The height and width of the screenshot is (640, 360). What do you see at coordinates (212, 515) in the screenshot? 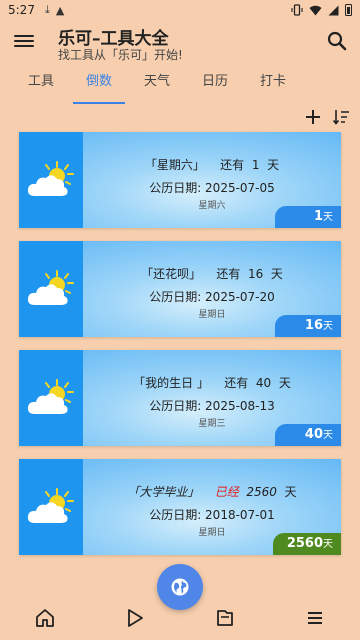
I see `event-date: 公历日期: 2018-07-01` at bounding box center [212, 515].